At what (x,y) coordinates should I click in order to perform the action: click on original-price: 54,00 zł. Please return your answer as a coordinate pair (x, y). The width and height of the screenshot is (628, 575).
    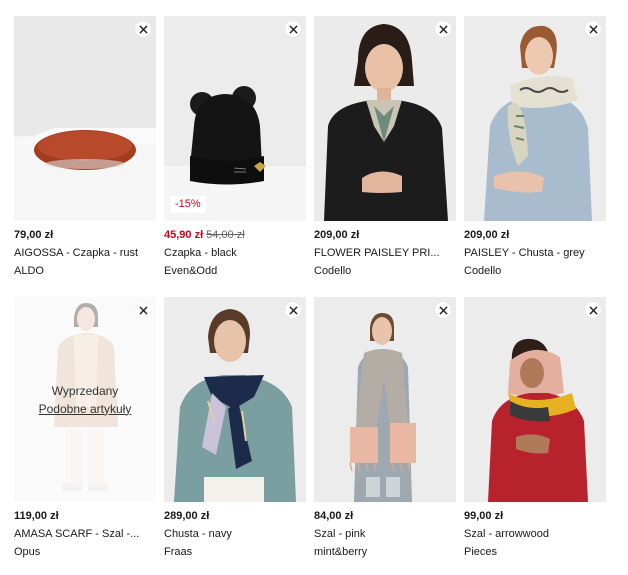
    Looking at the image, I should click on (225, 235).